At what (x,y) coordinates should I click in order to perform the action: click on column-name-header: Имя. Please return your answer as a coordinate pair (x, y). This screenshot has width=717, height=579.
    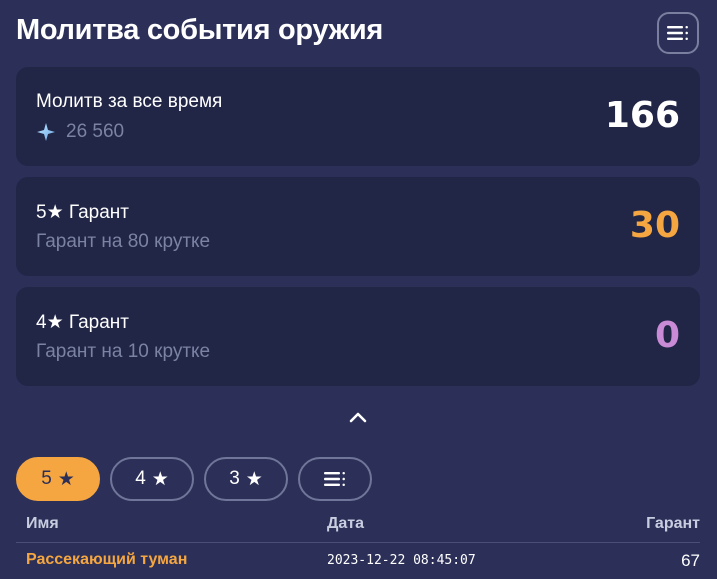
    Looking at the image, I should click on (42, 524).